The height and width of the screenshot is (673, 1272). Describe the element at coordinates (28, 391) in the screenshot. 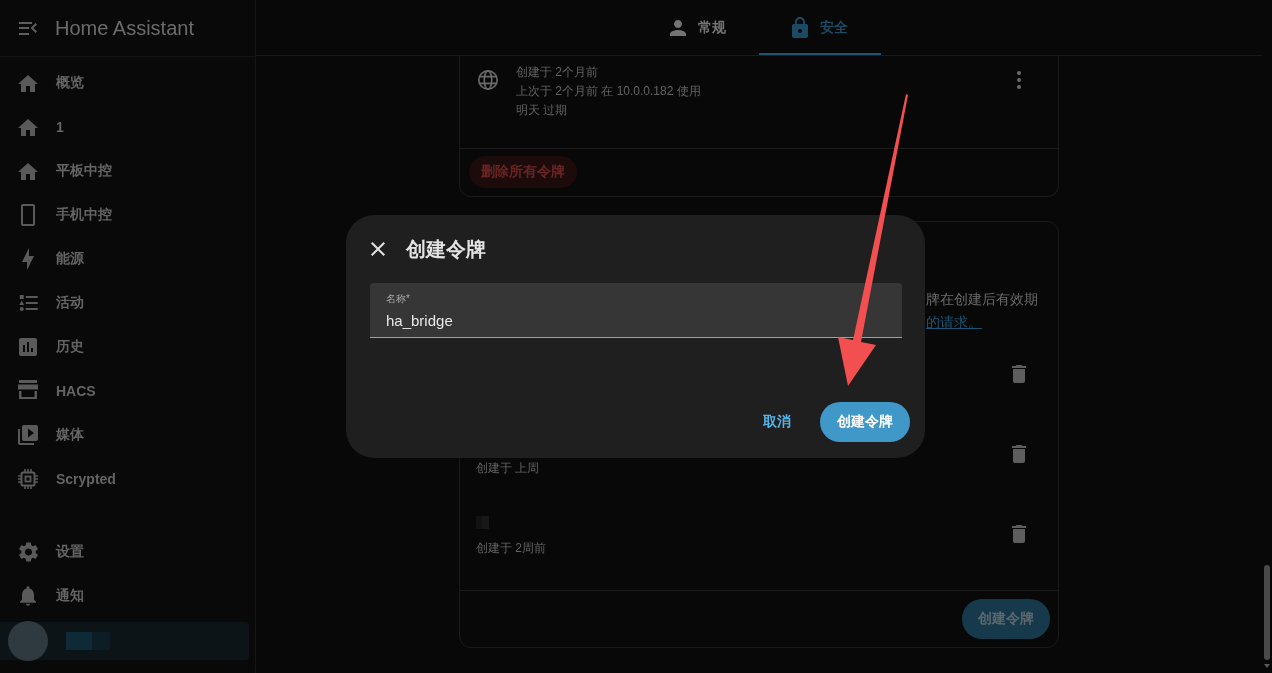

I see `store-icon` at that location.